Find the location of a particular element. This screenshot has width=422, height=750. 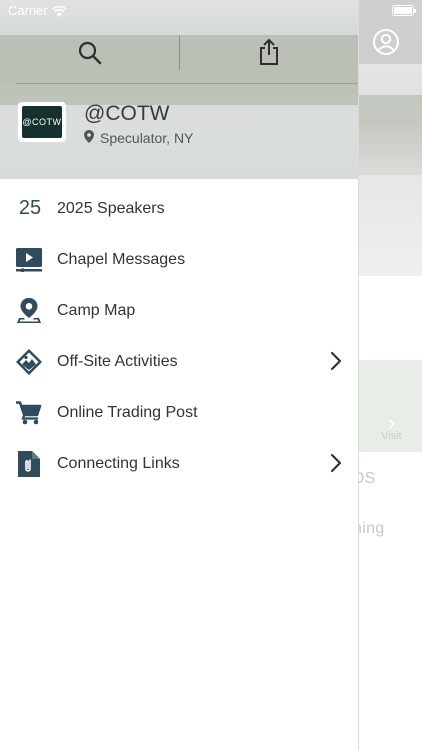

map-pin-icon is located at coordinates (29, 310).